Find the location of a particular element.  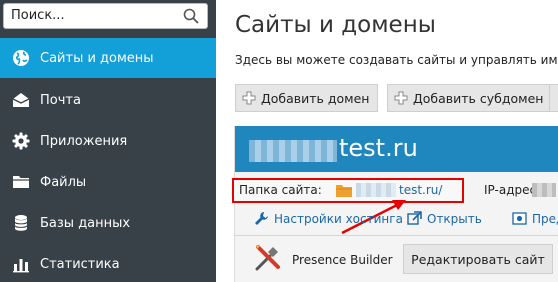

sidebar-item-databases: Базы данных is located at coordinates (108, 223).